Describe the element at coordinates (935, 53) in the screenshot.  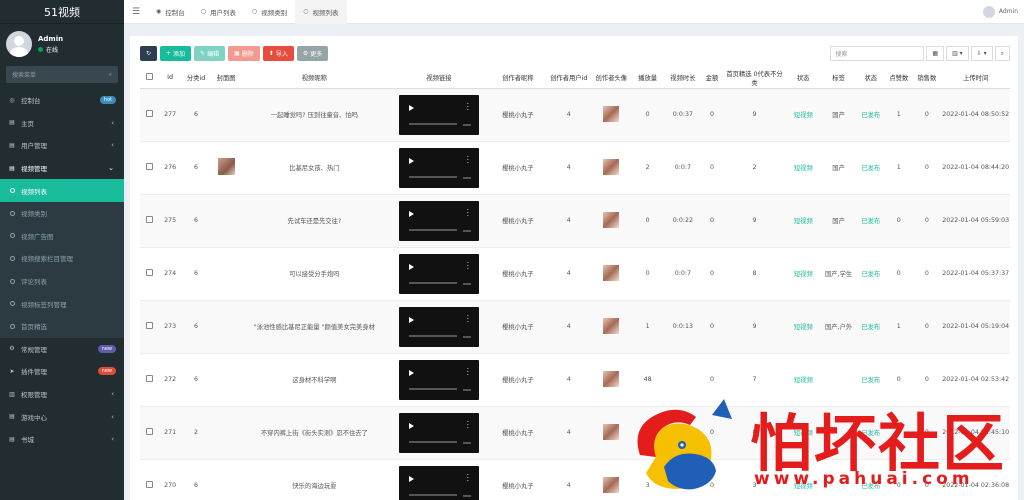
I see `toggle-view-button: ▦` at that location.